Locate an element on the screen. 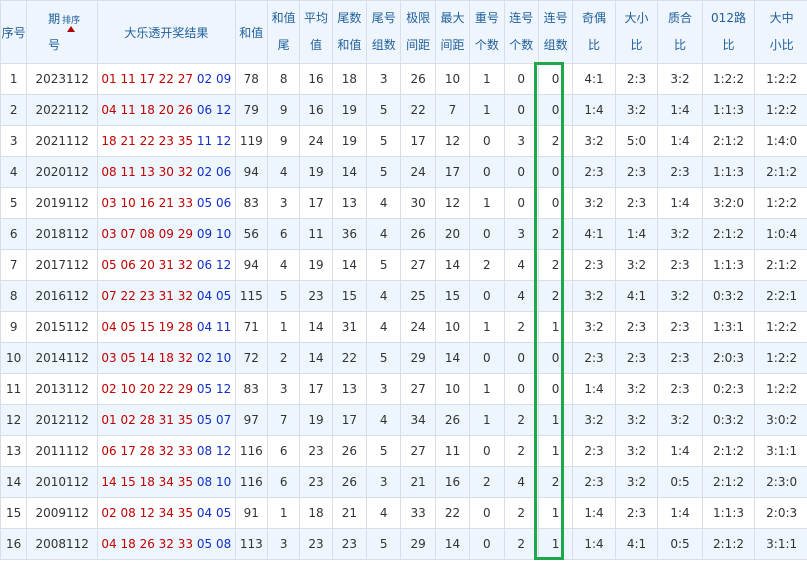 The height and width of the screenshot is (564, 807). cell-sum: 113 is located at coordinates (251, 544).